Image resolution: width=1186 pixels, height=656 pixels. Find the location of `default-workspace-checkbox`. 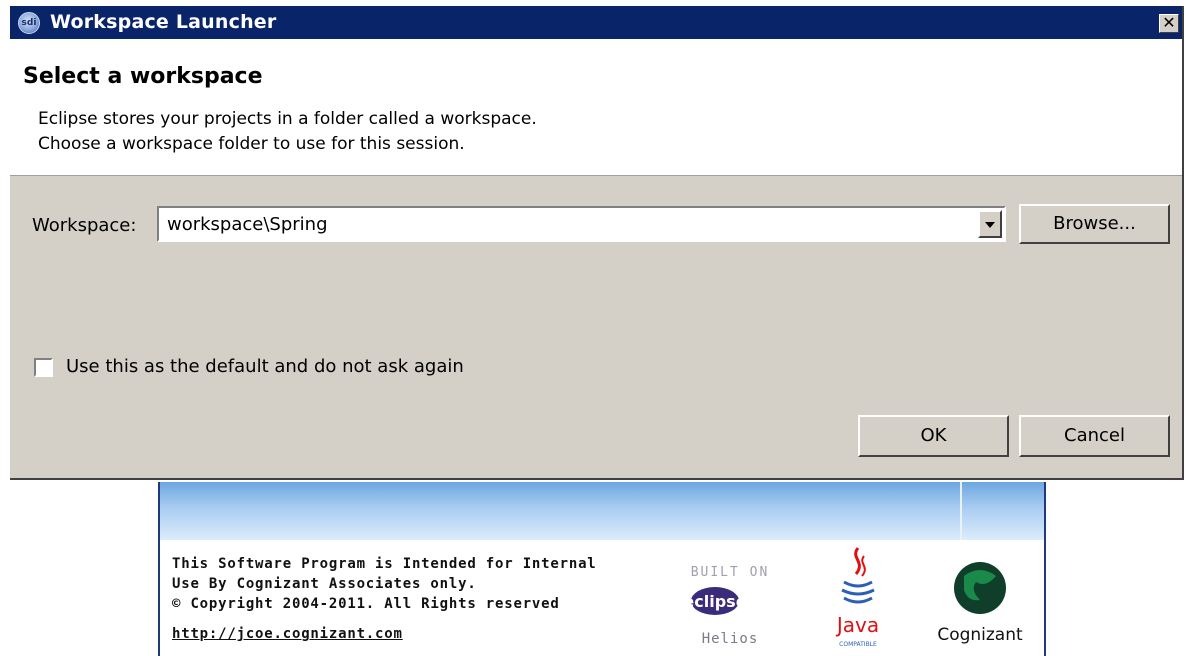

default-workspace-checkbox is located at coordinates (43, 367).